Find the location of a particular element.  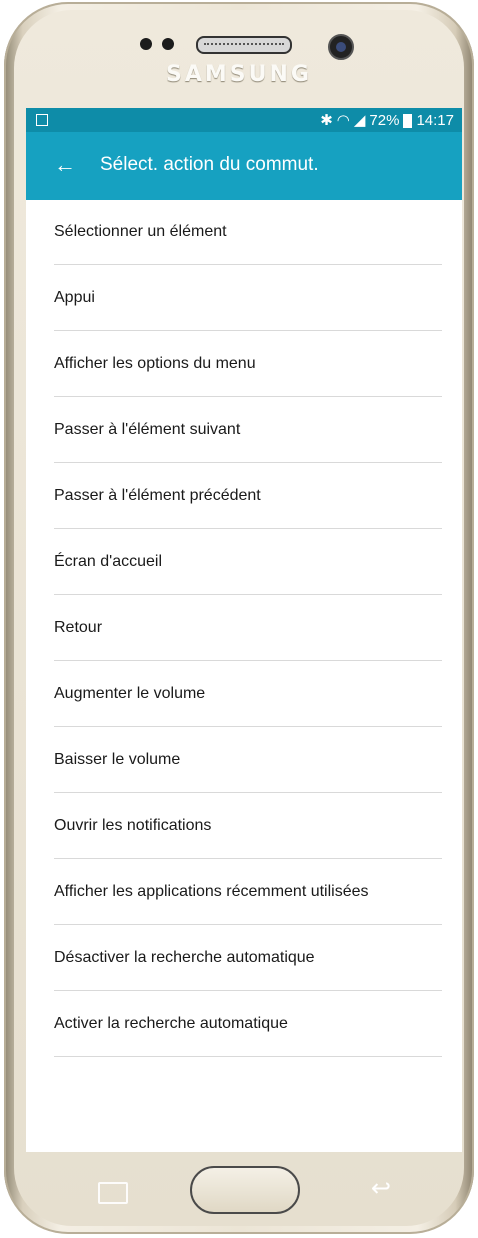

list-item-menu-options: Afficher les options du menu is located at coordinates (248, 364).